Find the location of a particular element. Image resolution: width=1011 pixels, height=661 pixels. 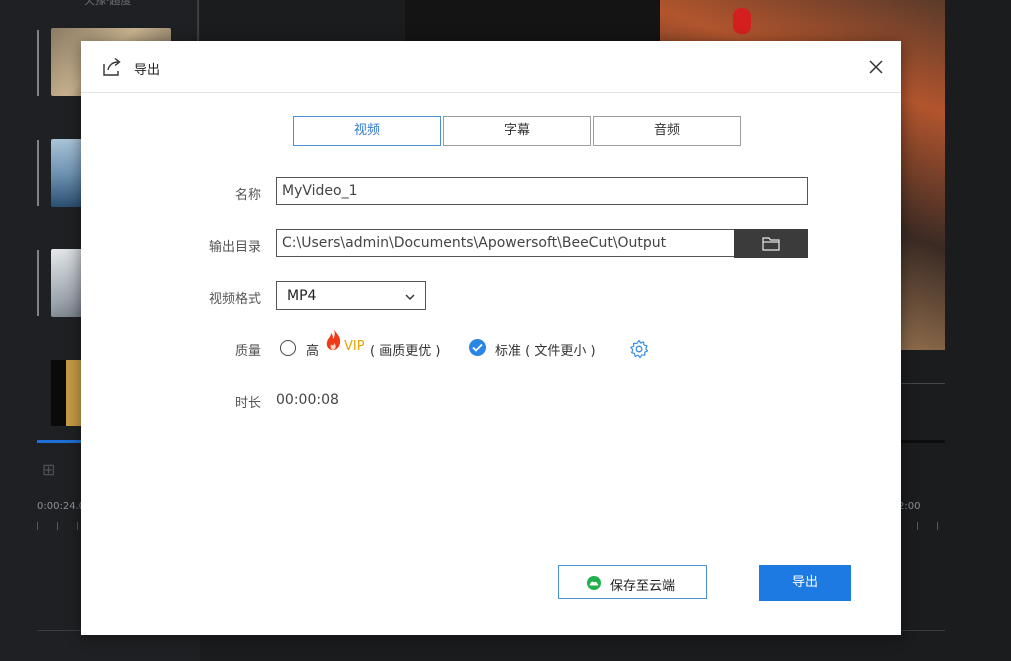

quality-standard-radio is located at coordinates (477, 347).